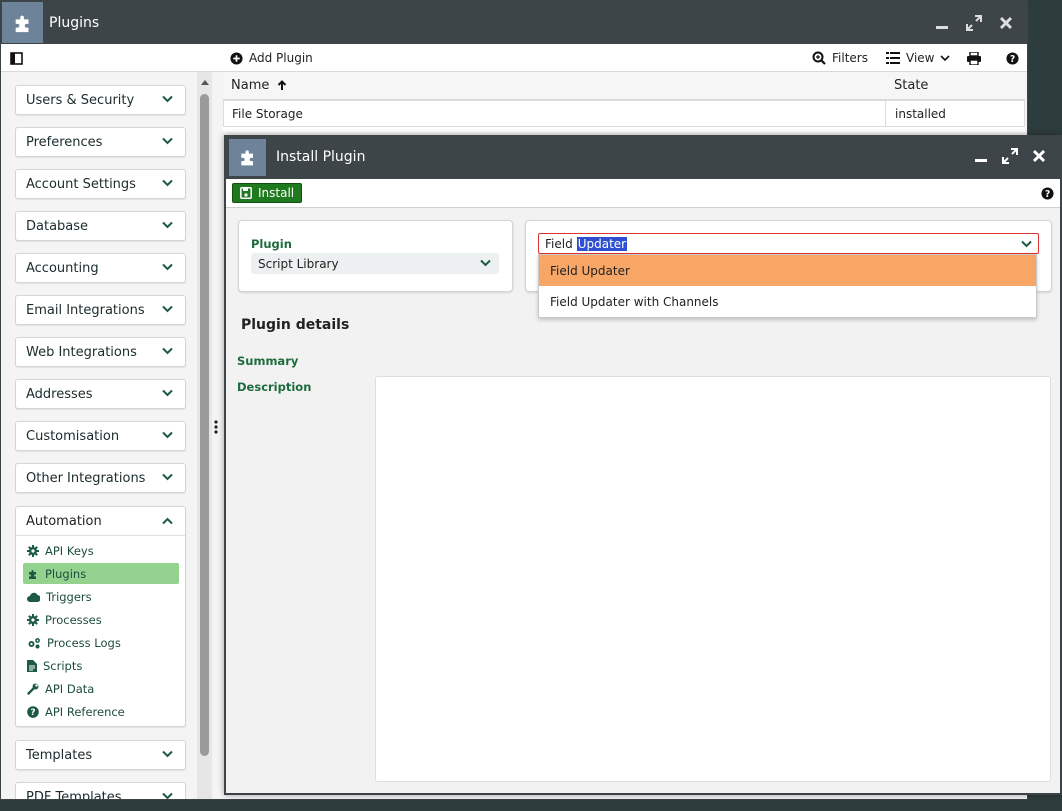 This screenshot has height=811, width=1062. I want to click on sidebar-scrollbar, so click(204, 435).